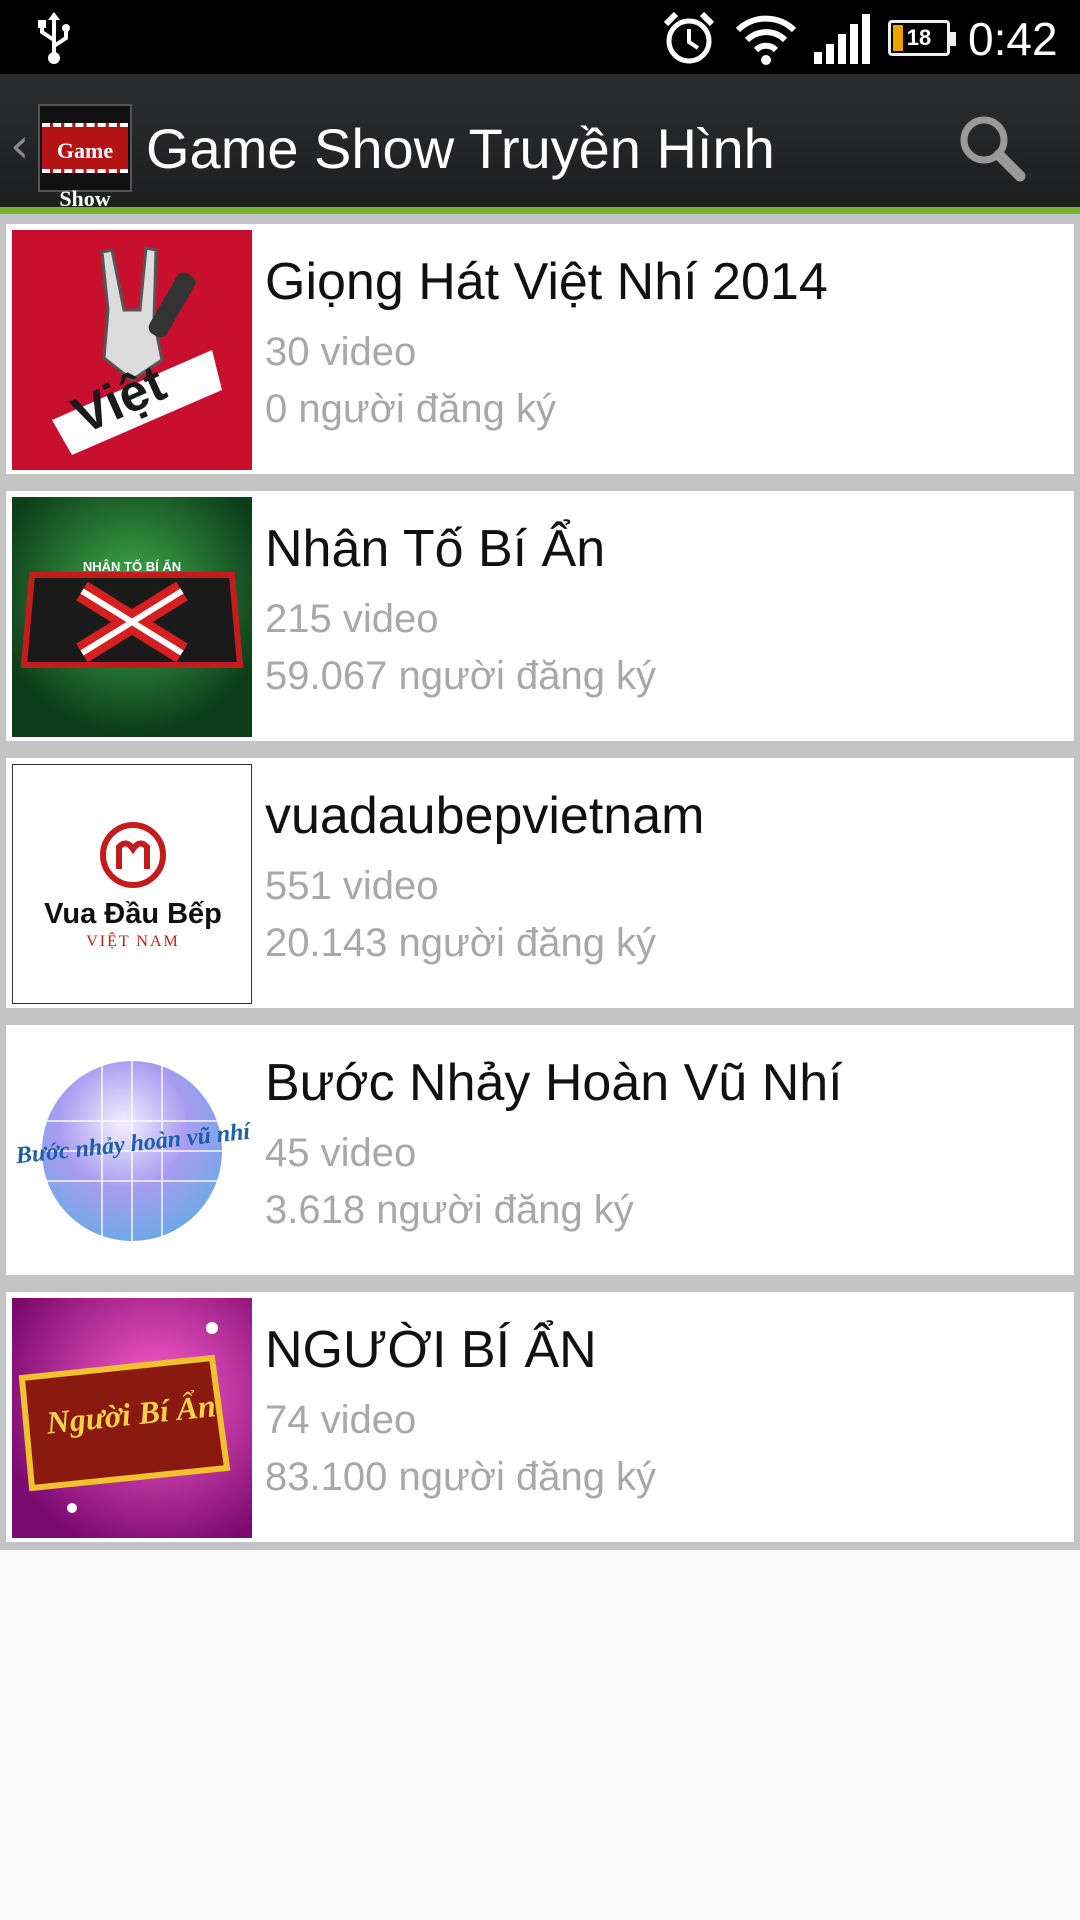 The width and height of the screenshot is (1080, 1920). I want to click on x-factor-logo-icon, so click(132, 620).